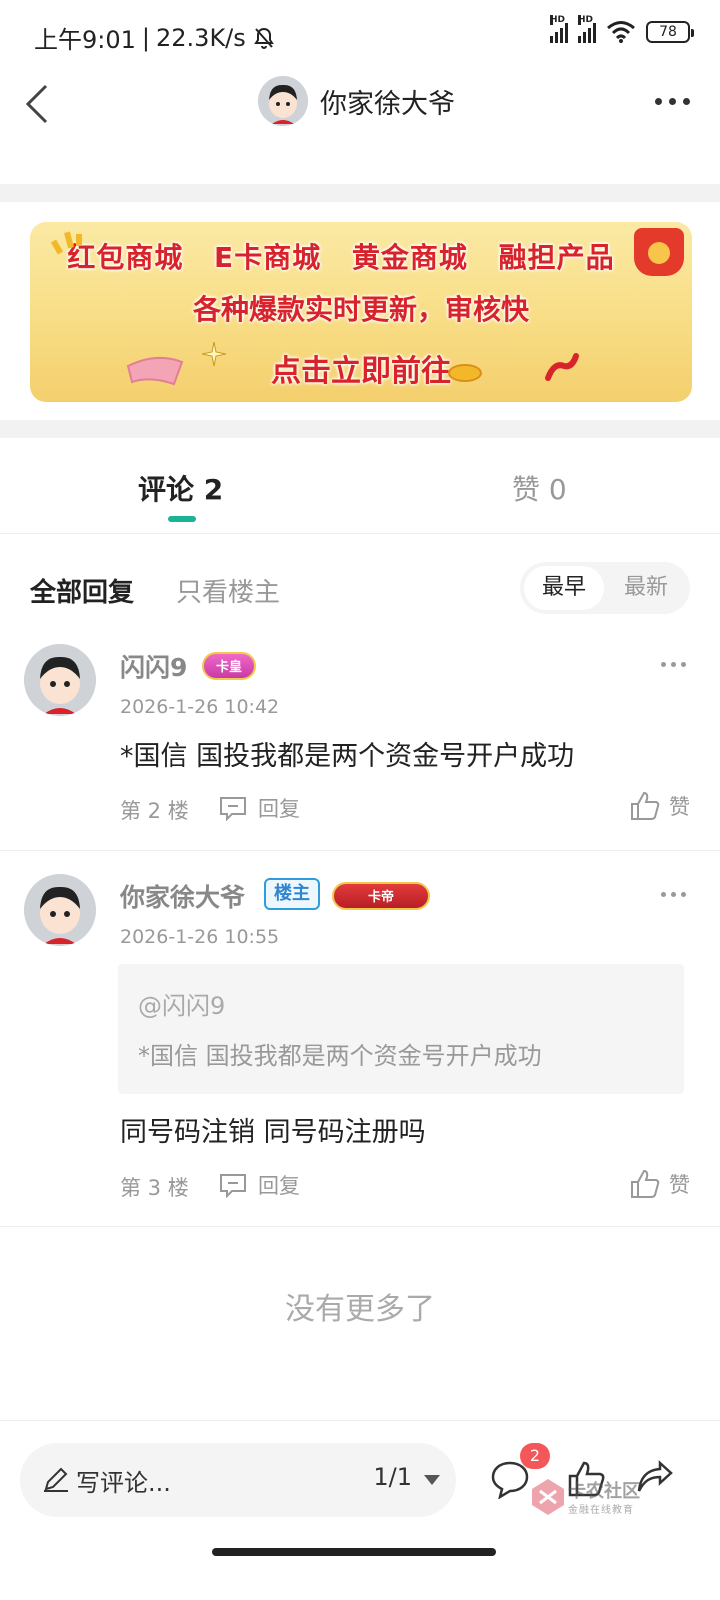 The image size is (720, 1600). I want to click on floor-label: 第 3 楼, so click(154, 1188).